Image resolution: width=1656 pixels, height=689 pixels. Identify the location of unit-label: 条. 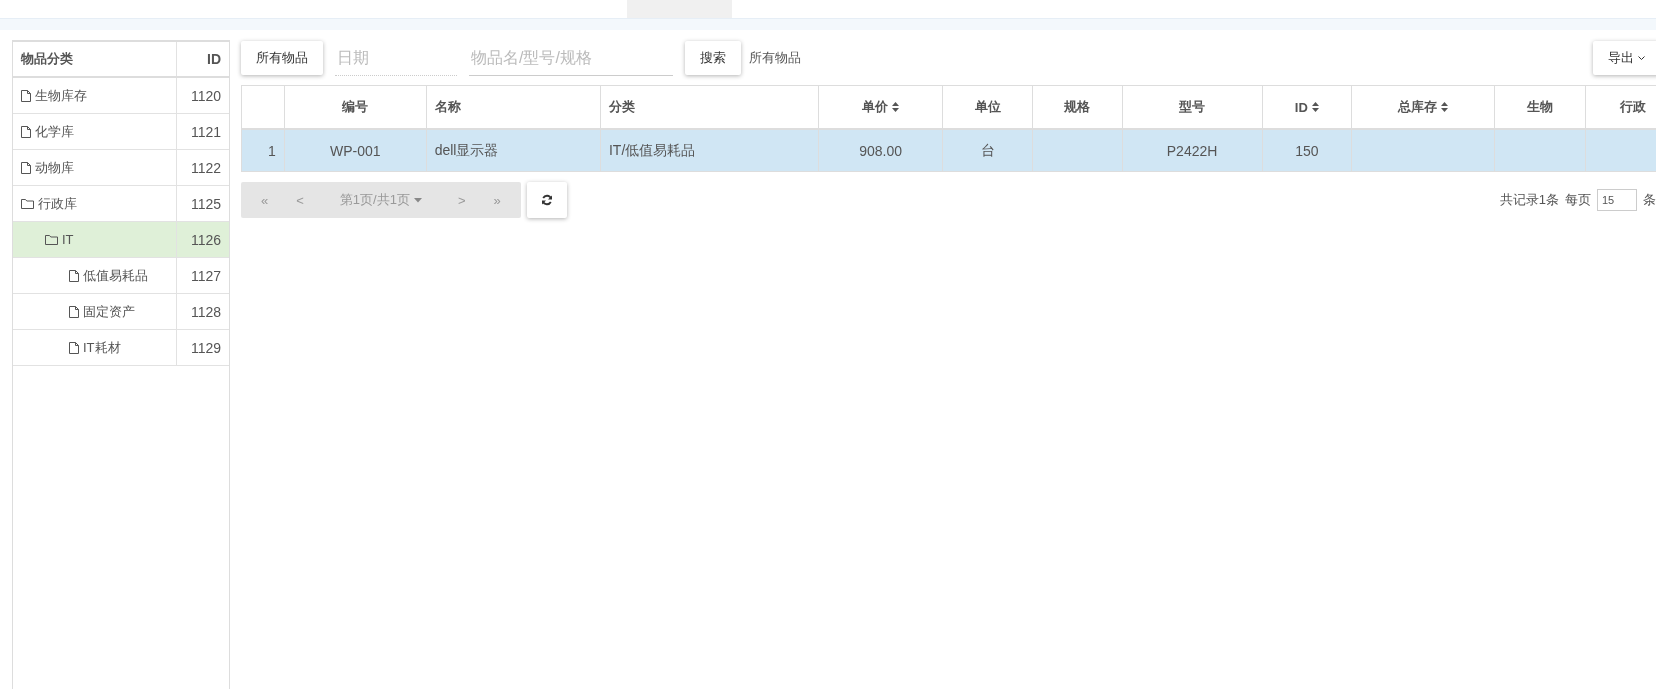
(1649, 200).